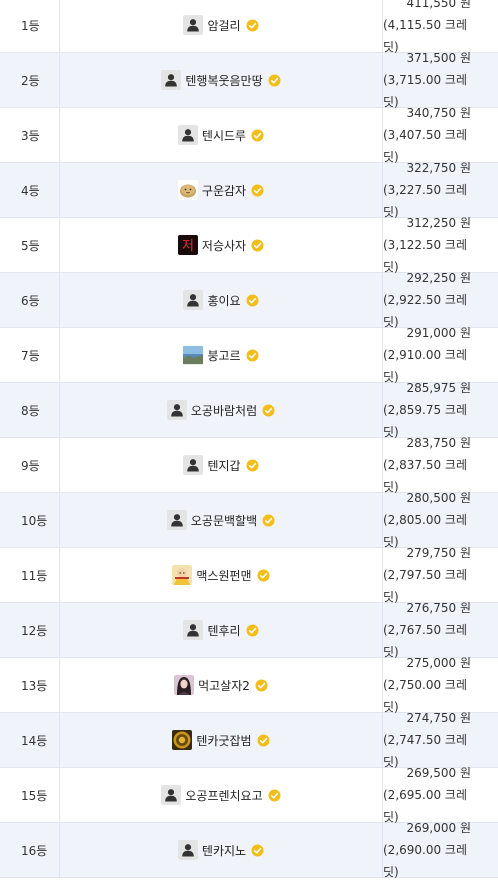 The width and height of the screenshot is (498, 883). What do you see at coordinates (438, 498) in the screenshot?
I see `amount-won: 280,500 원` at bounding box center [438, 498].